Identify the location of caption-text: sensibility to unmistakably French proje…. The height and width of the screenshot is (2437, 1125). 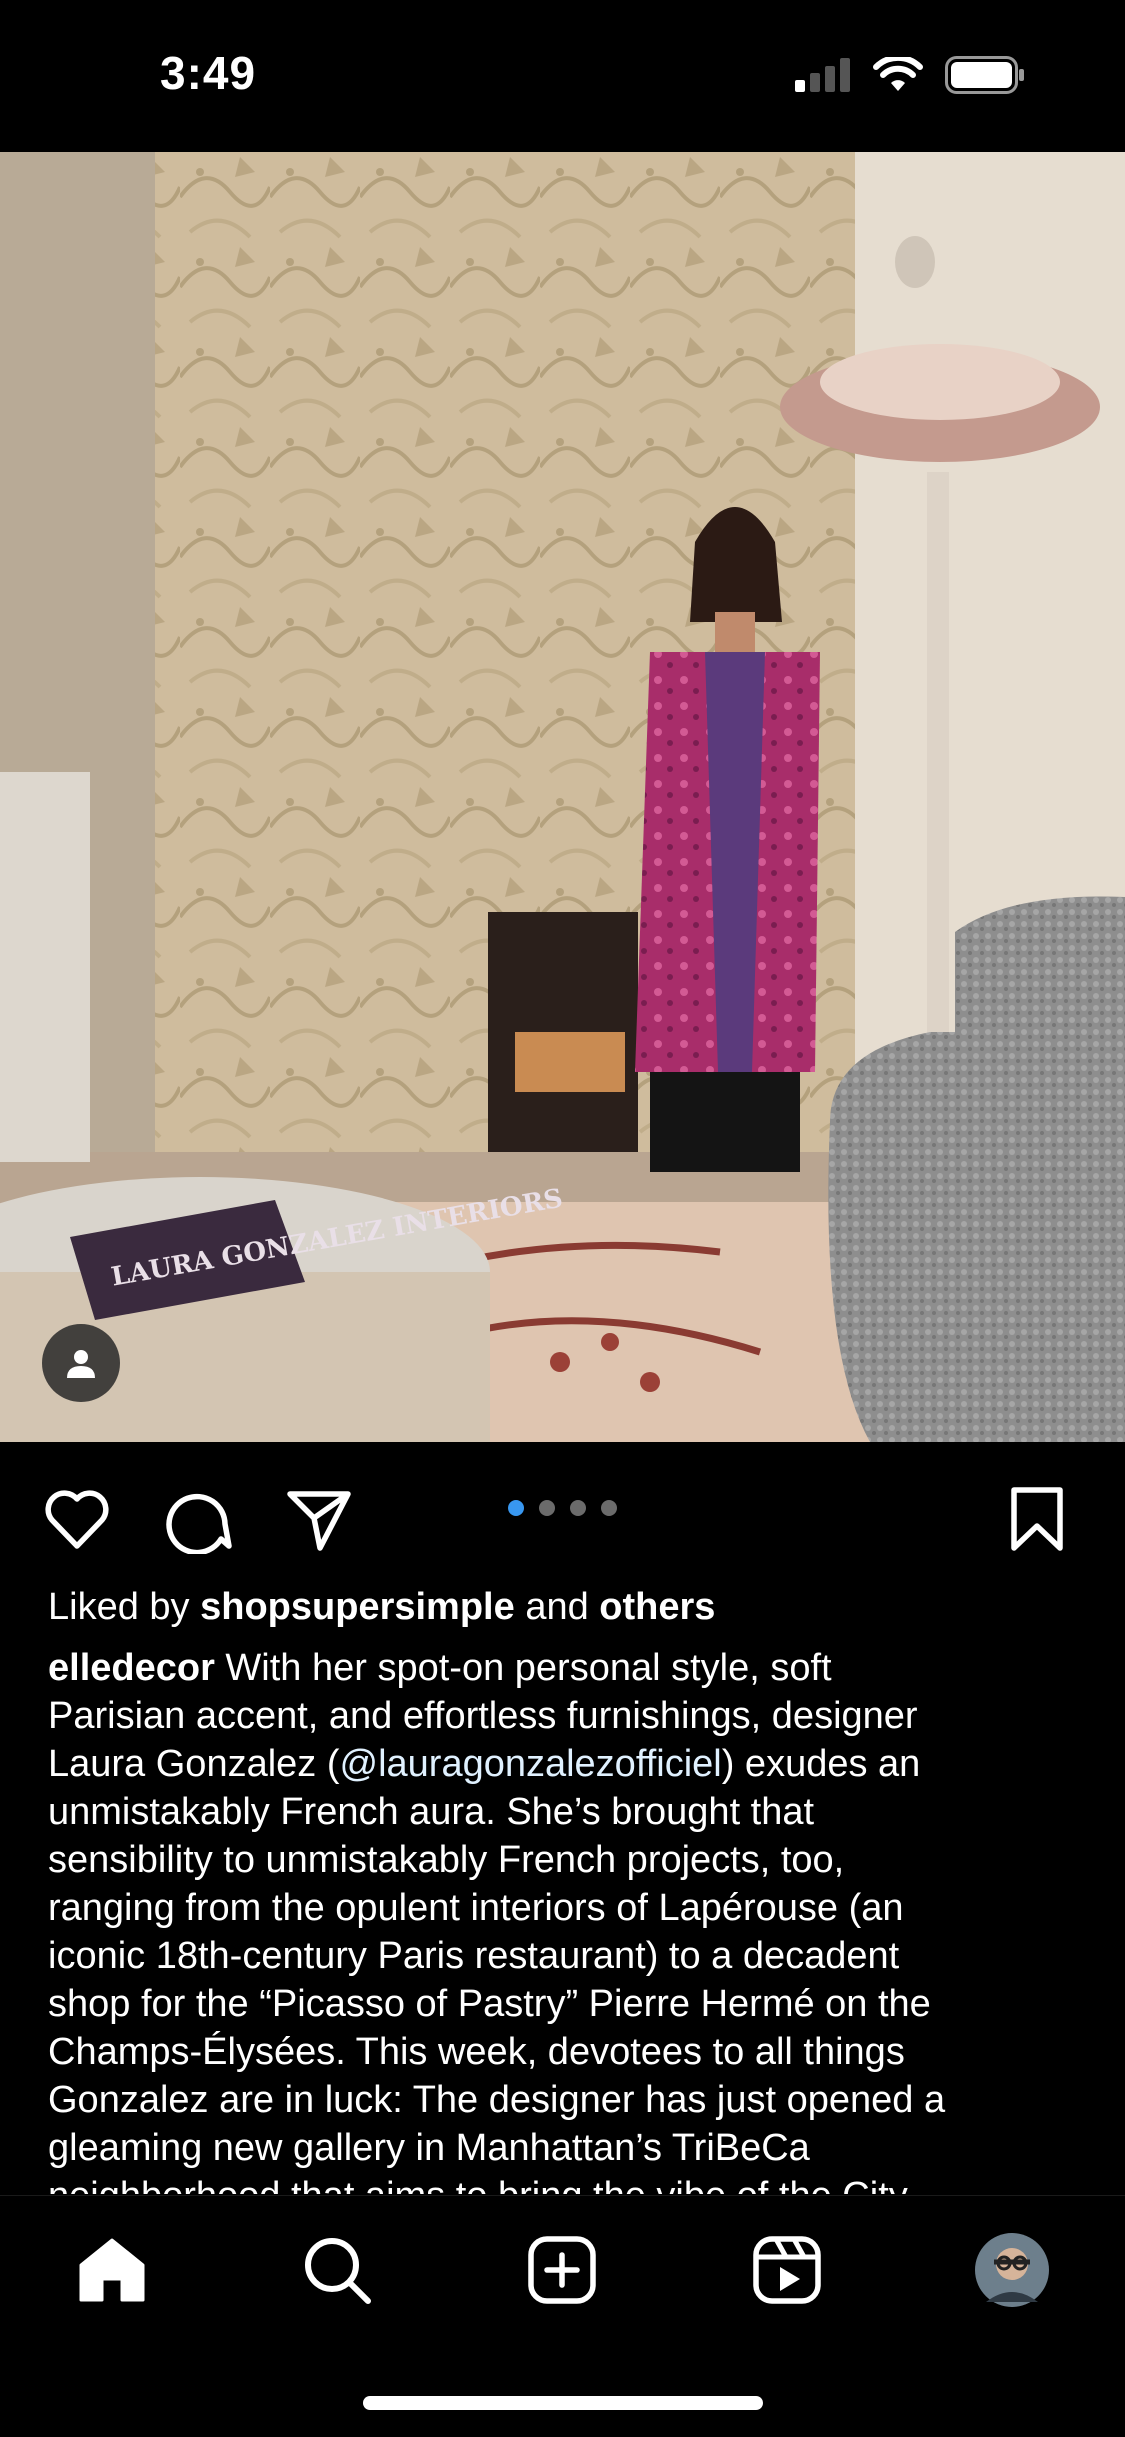
(446, 1860).